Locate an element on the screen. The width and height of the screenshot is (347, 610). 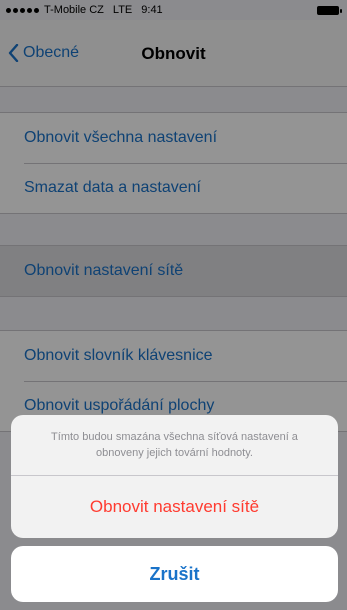
reset-network-confirm-button: Obnovit nastavení sítě is located at coordinates (174, 507).